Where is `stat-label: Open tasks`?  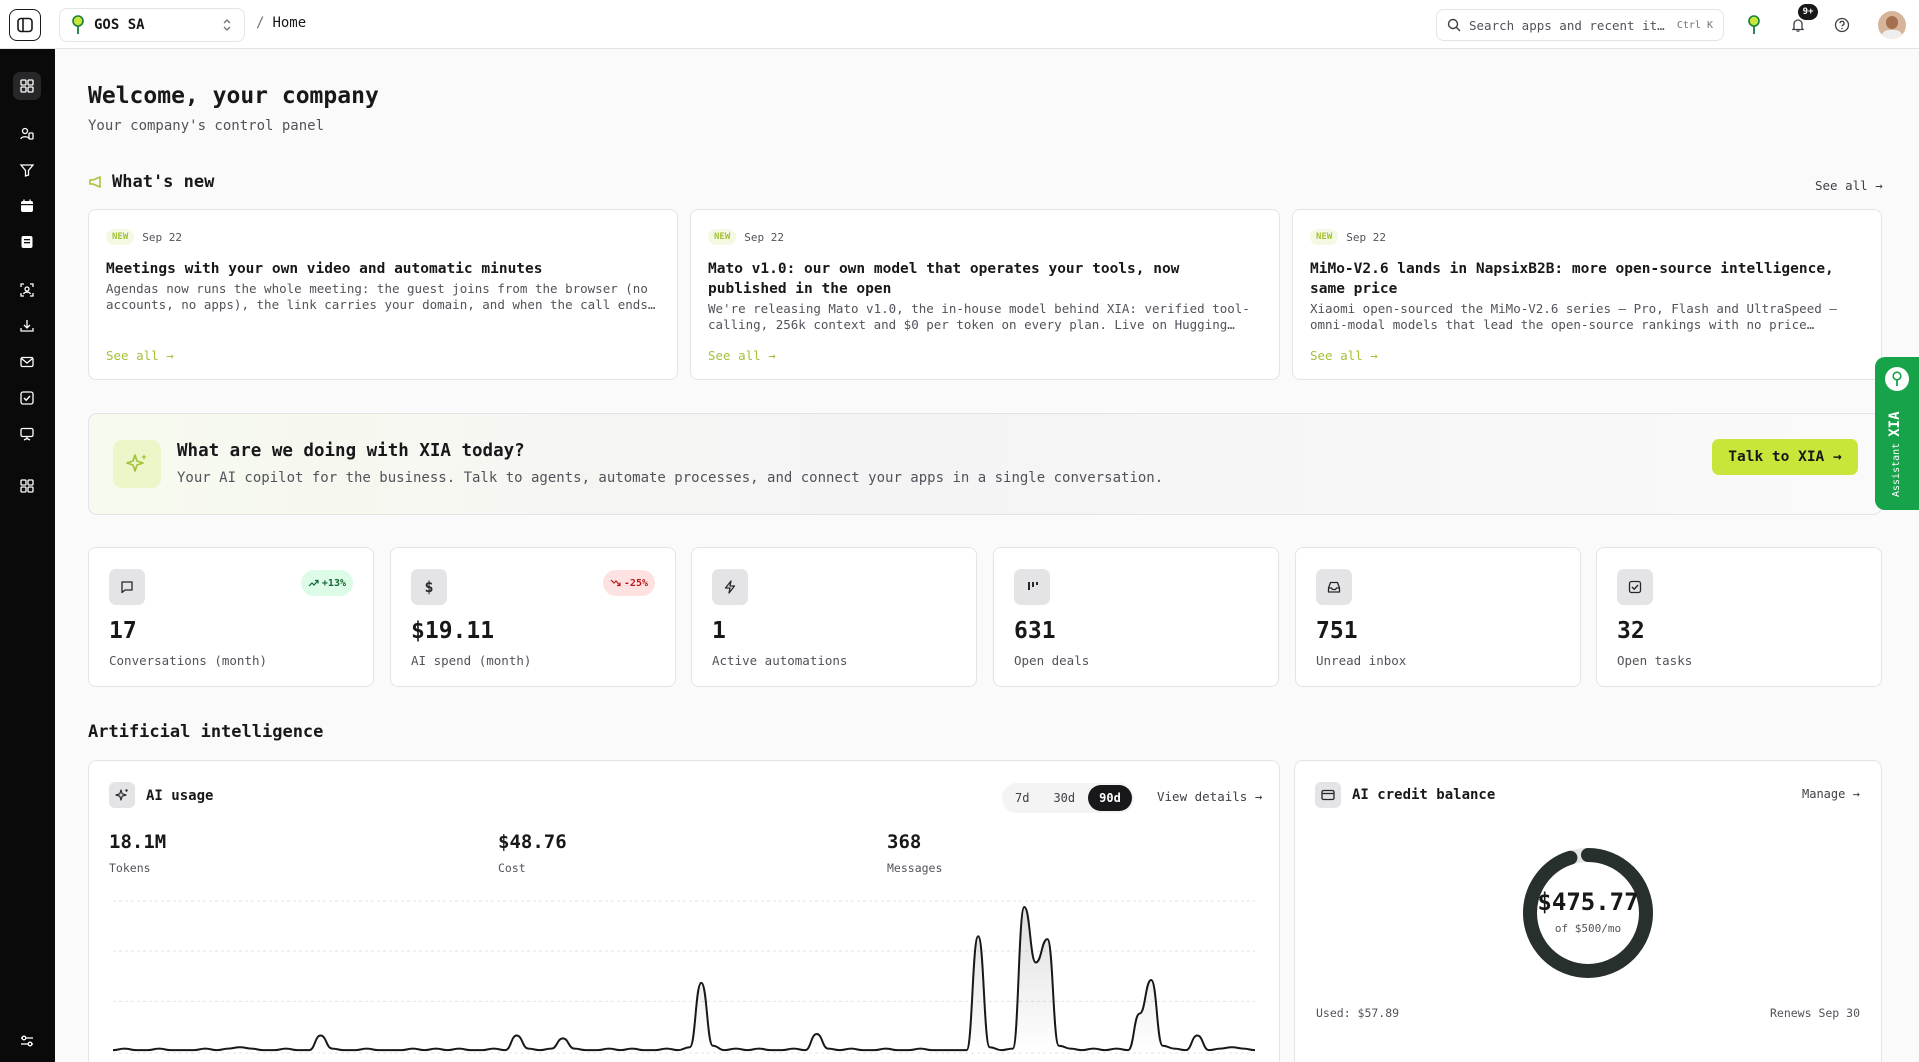
stat-label: Open tasks is located at coordinates (1655, 660).